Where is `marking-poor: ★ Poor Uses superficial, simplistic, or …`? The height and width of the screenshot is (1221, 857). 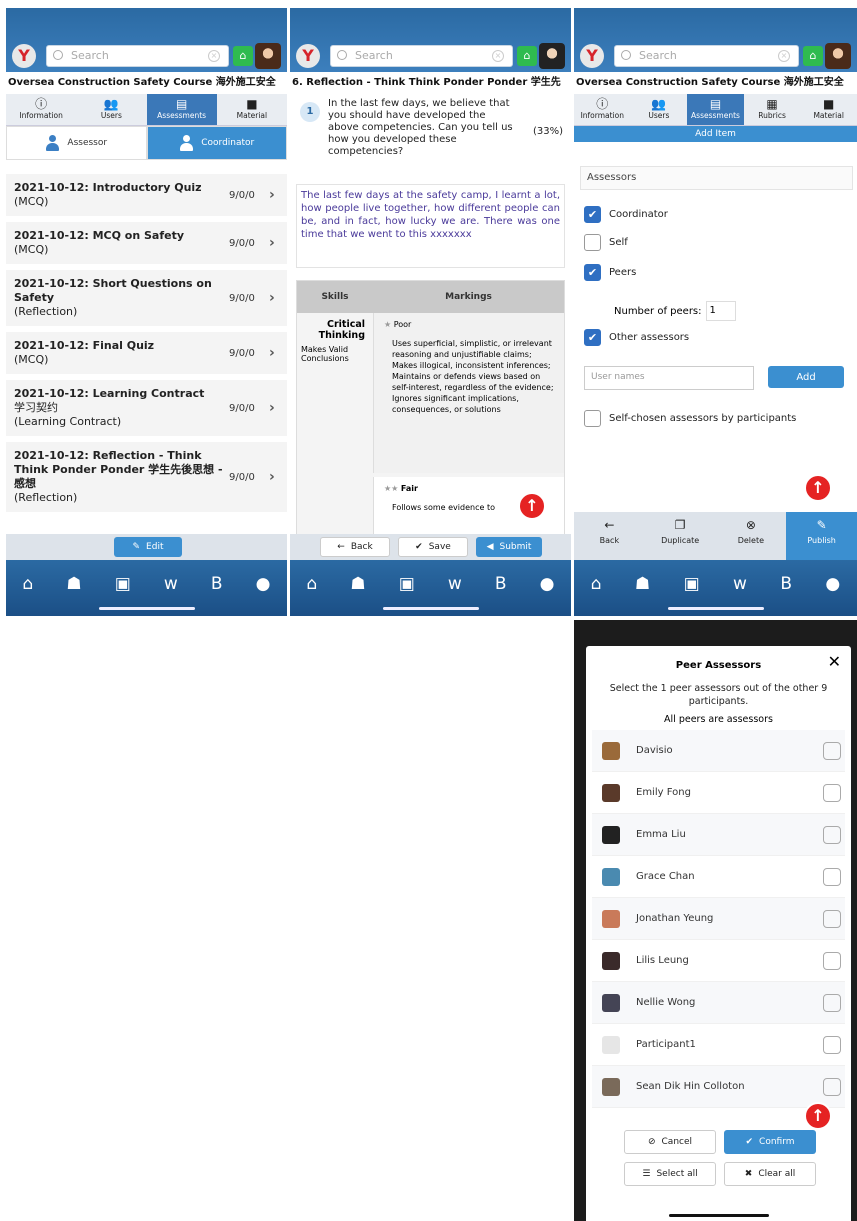
marking-poor: ★ Poor Uses superficial, simplistic, or … is located at coordinates (468, 393).